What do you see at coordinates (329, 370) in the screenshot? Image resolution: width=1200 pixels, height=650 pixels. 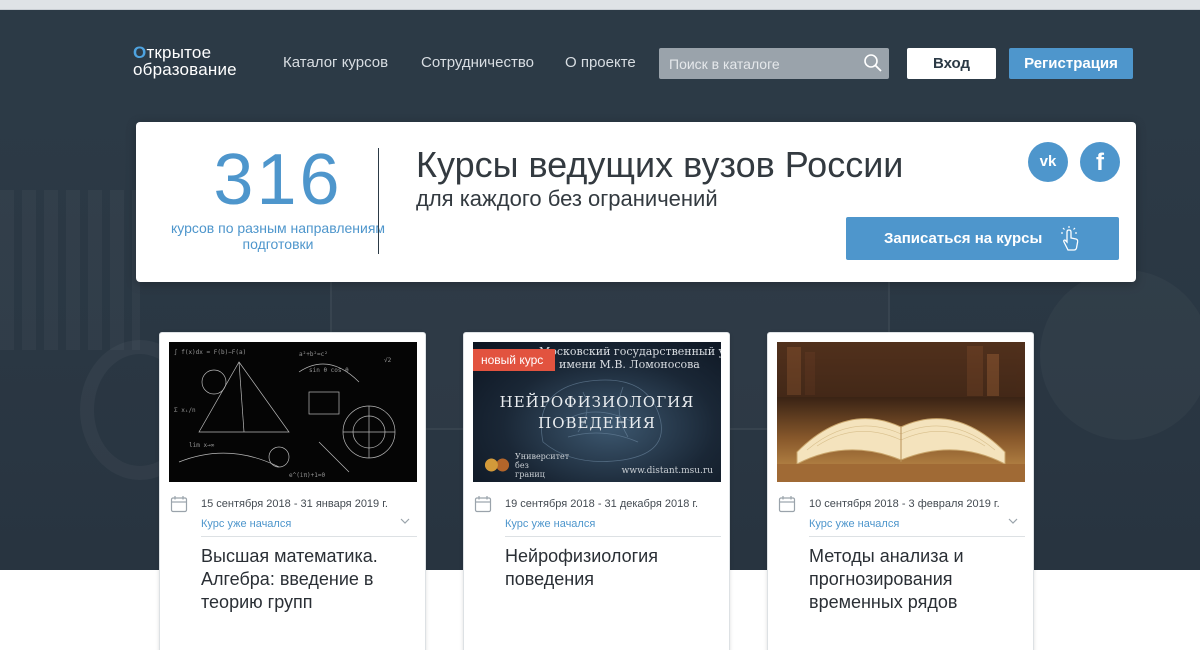 I see `svg-text: sin θ cos θ` at bounding box center [329, 370].